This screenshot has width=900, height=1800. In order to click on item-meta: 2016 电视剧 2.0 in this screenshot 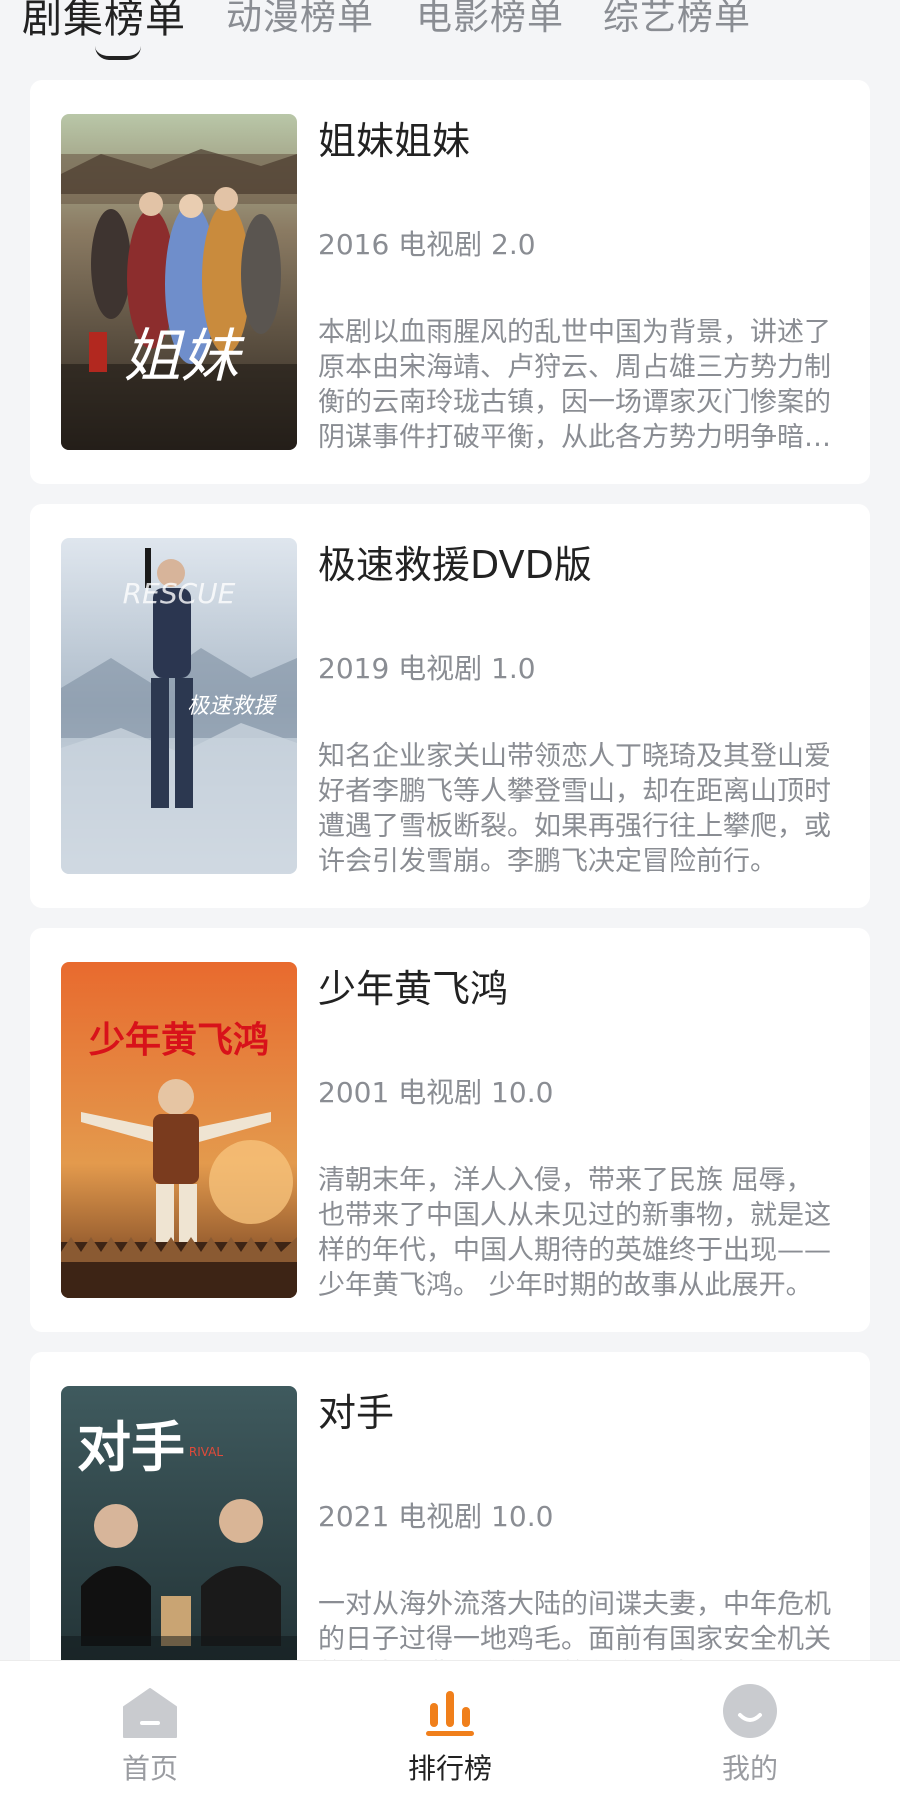, I will do `click(427, 244)`.